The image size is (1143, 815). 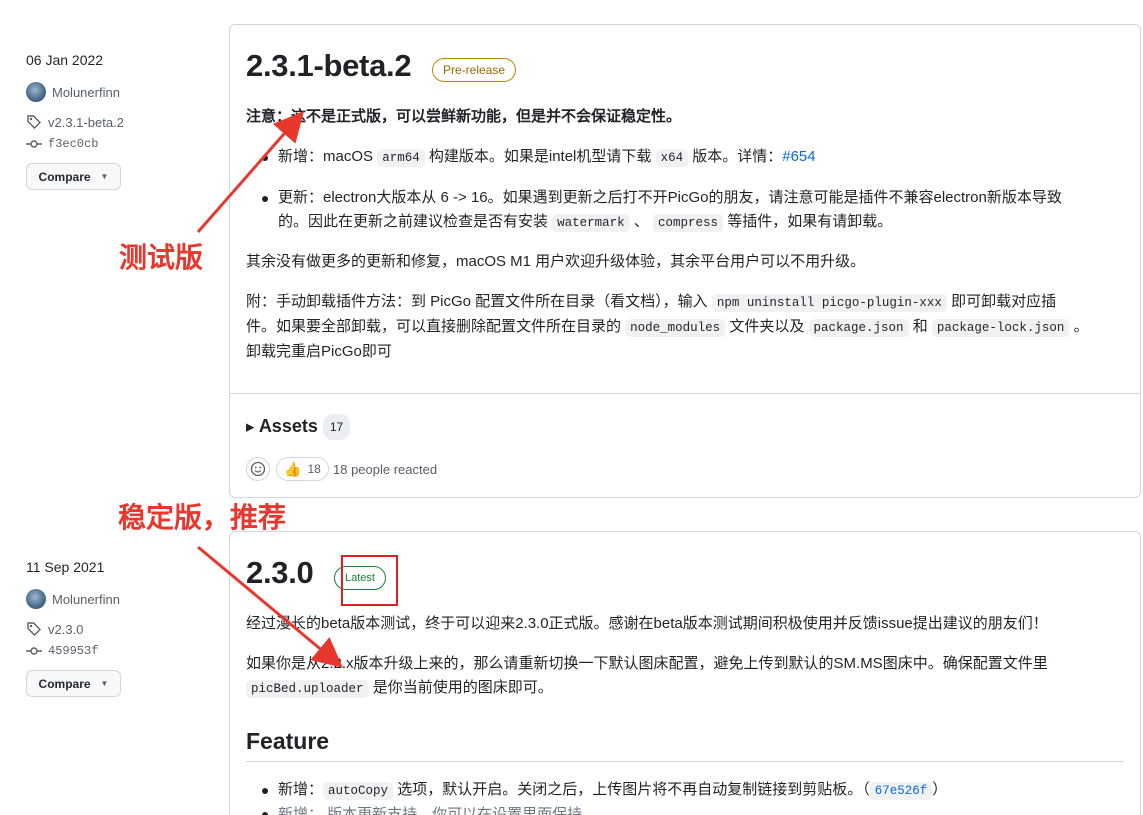 What do you see at coordinates (269, 389) in the screenshot?
I see `annotation-arrows` at bounding box center [269, 389].